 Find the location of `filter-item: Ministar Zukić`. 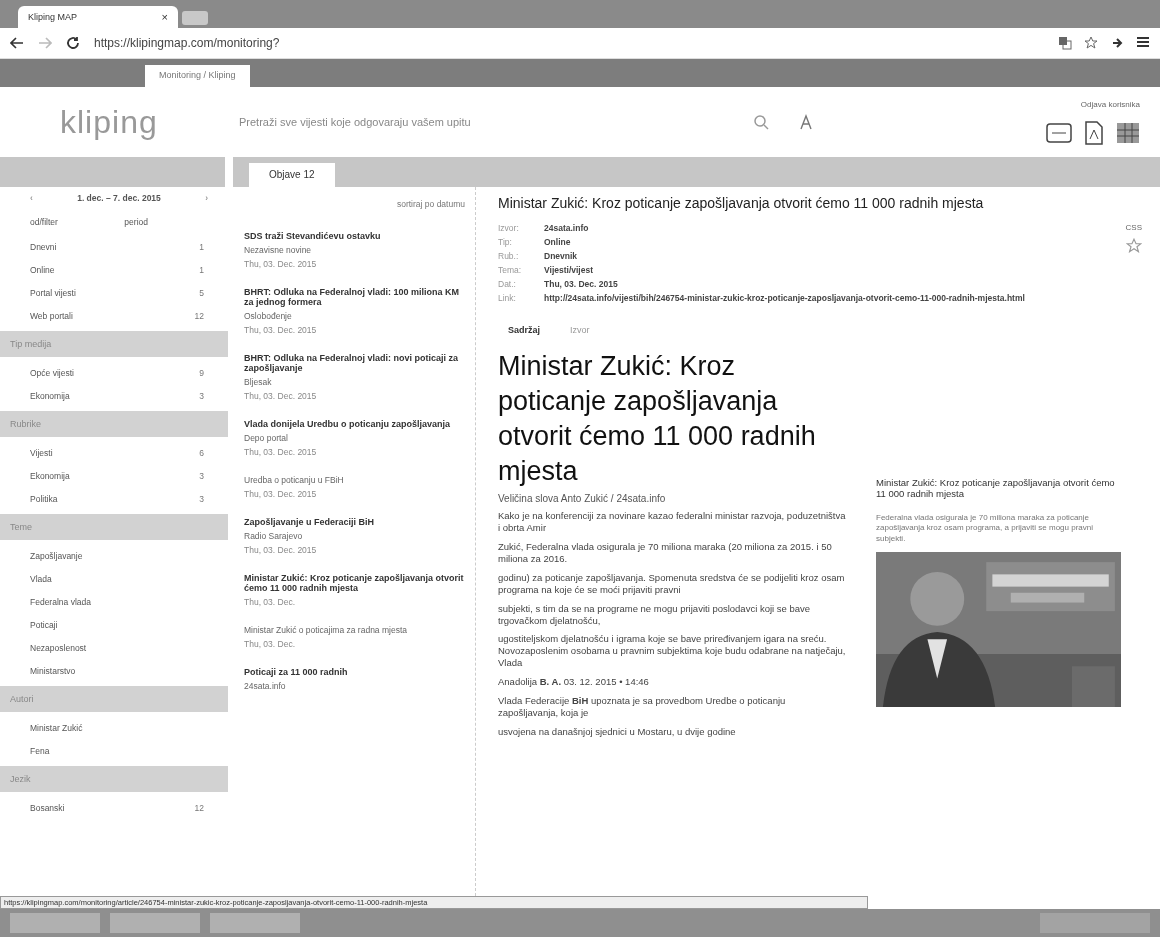

filter-item: Ministar Zukić is located at coordinates (56, 727).